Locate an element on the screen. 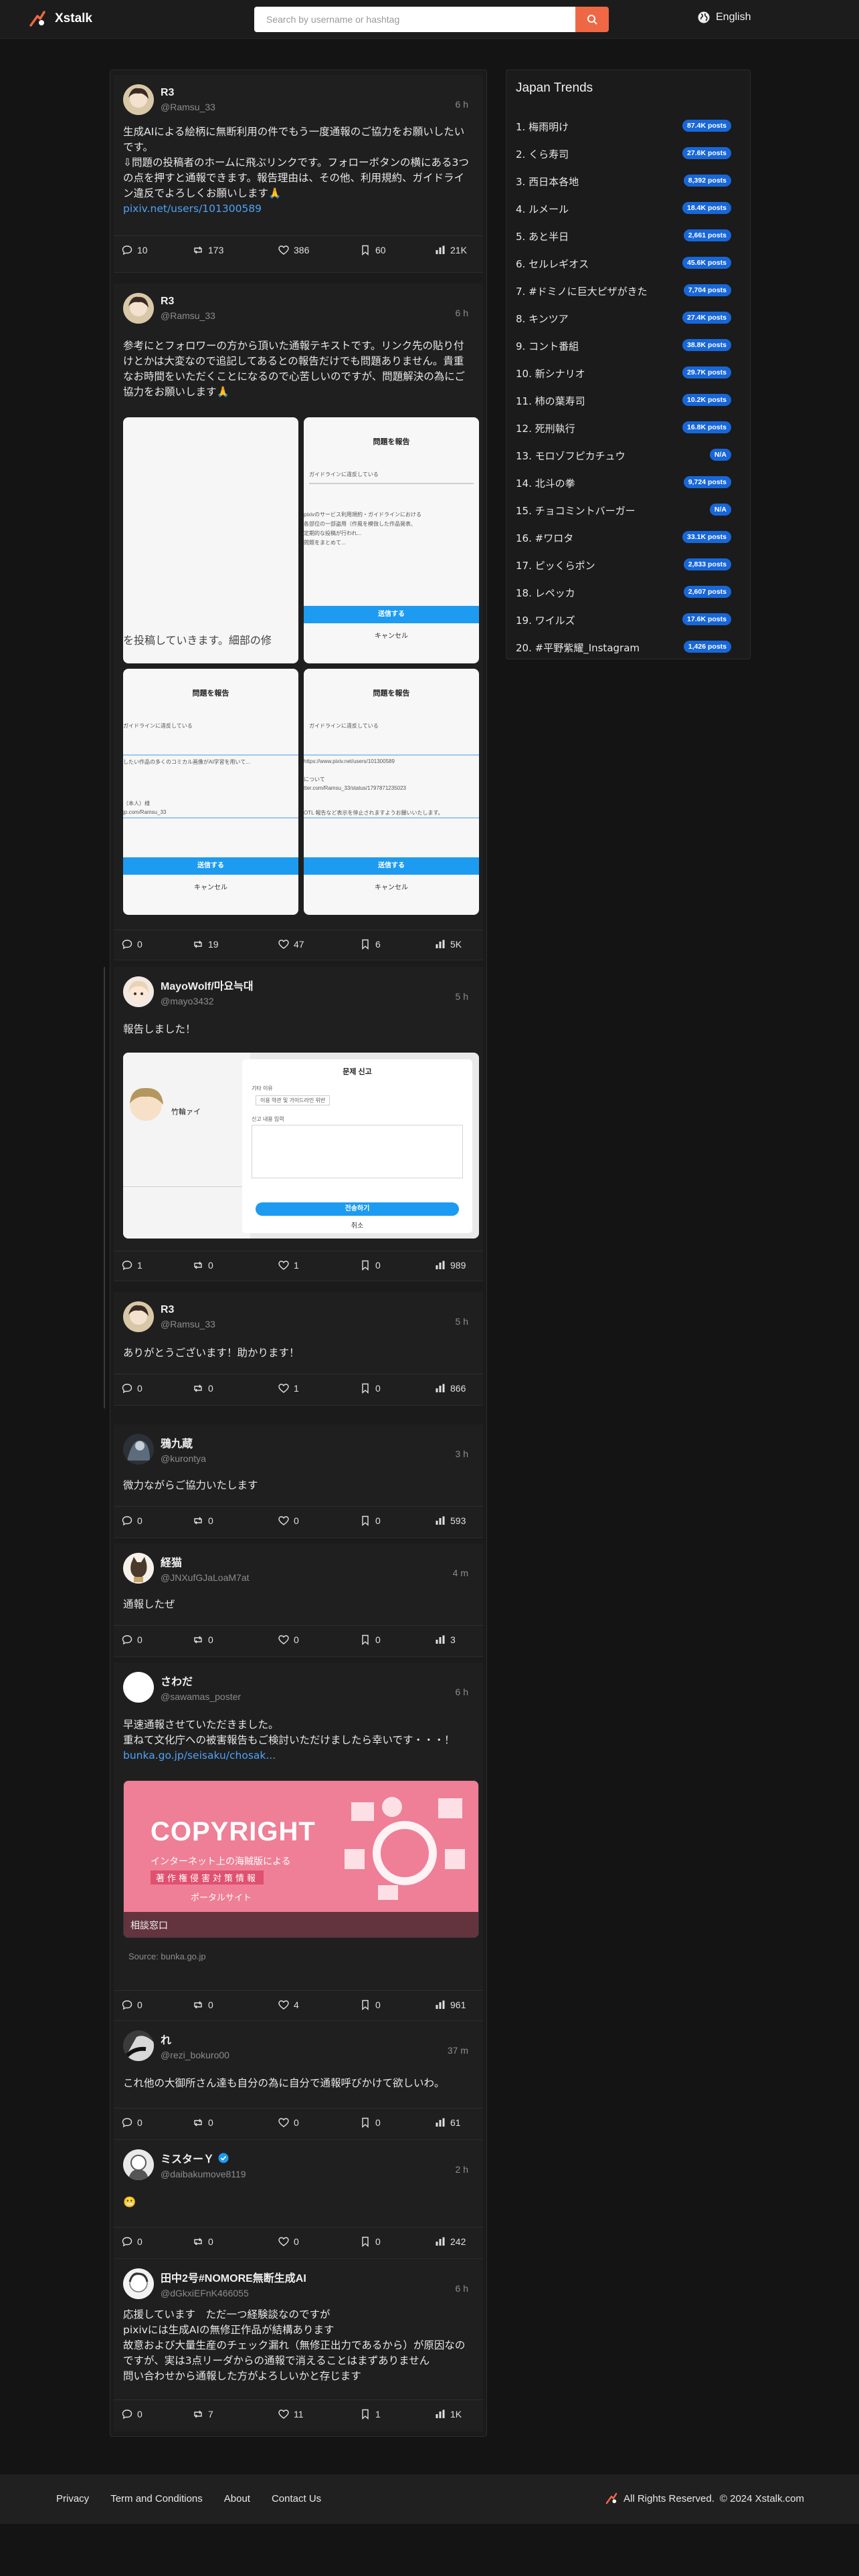 This screenshot has width=859, height=2576. display-name: 経猫 is located at coordinates (205, 1561).